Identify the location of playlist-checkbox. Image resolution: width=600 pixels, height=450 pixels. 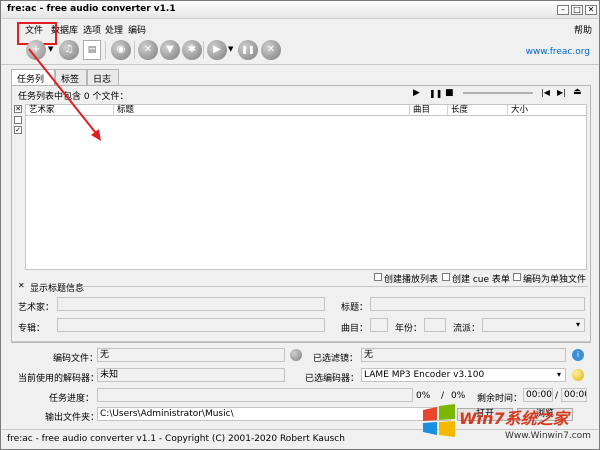
(378, 277).